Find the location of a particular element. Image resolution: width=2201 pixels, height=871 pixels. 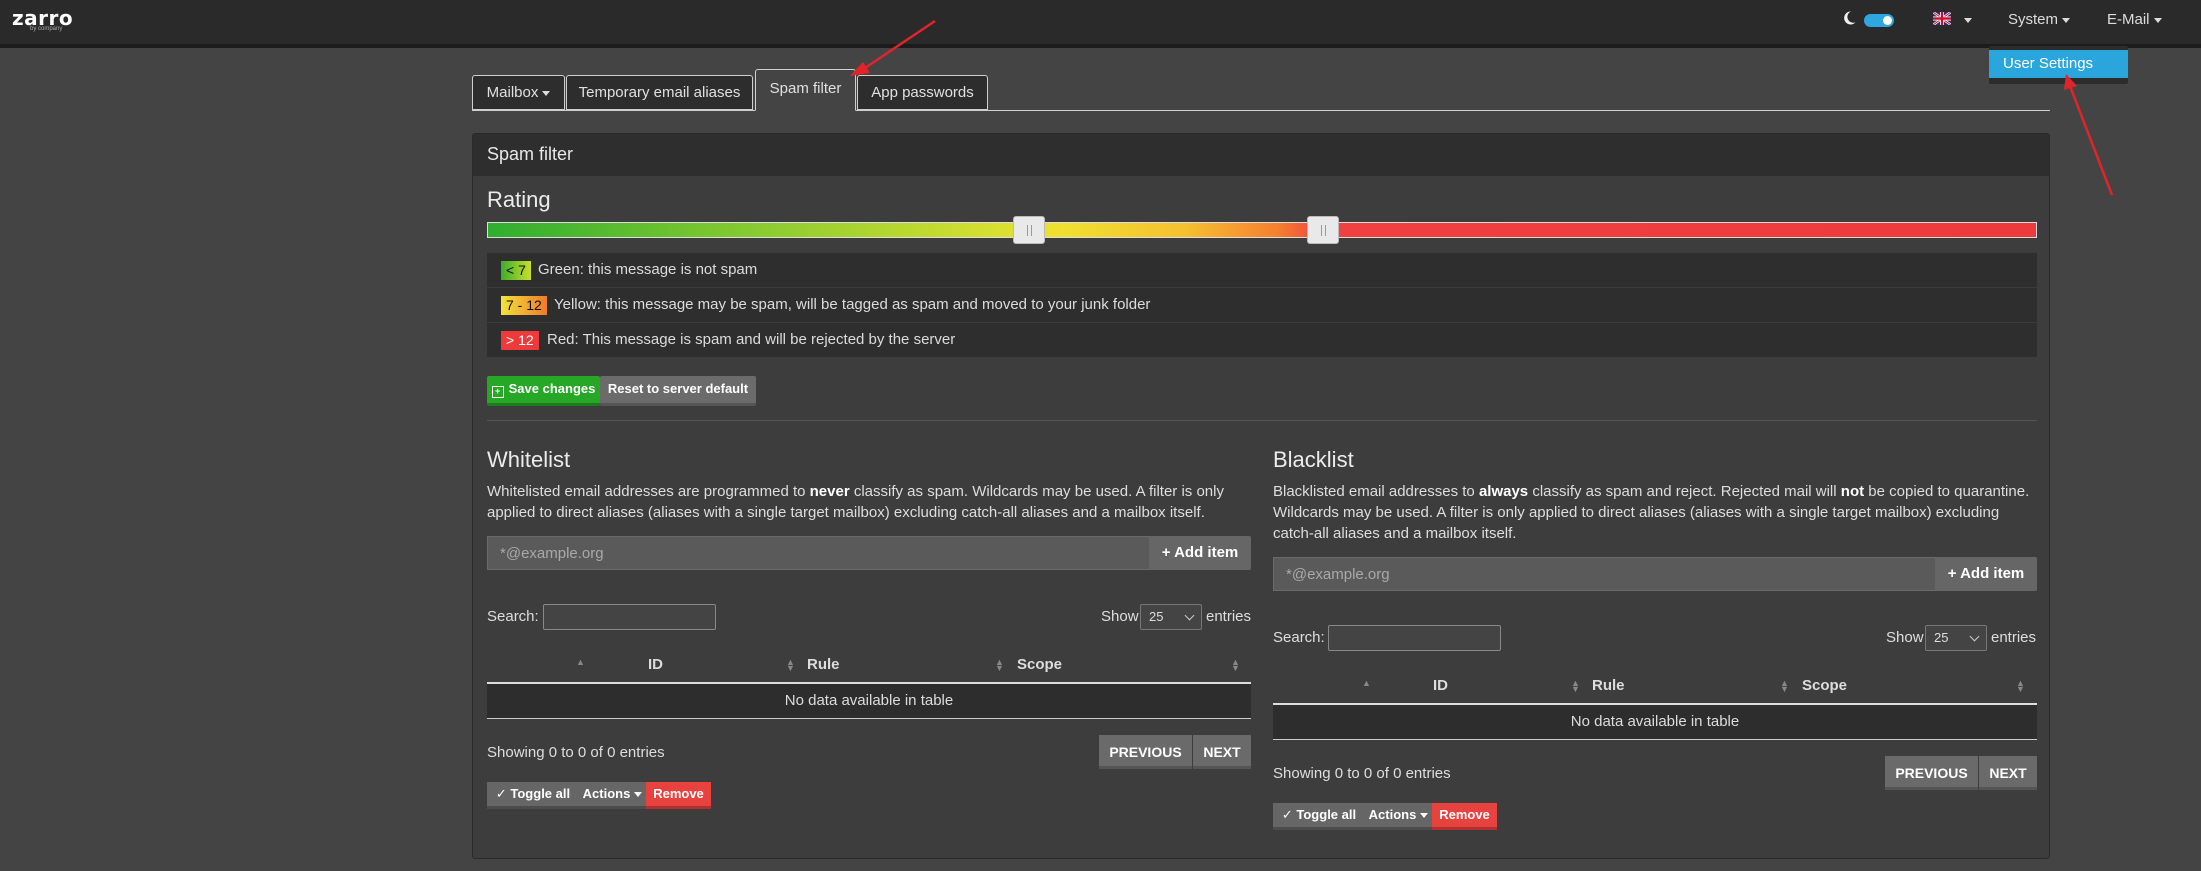

legend-text: Green: this message is not spam is located at coordinates (648, 269).